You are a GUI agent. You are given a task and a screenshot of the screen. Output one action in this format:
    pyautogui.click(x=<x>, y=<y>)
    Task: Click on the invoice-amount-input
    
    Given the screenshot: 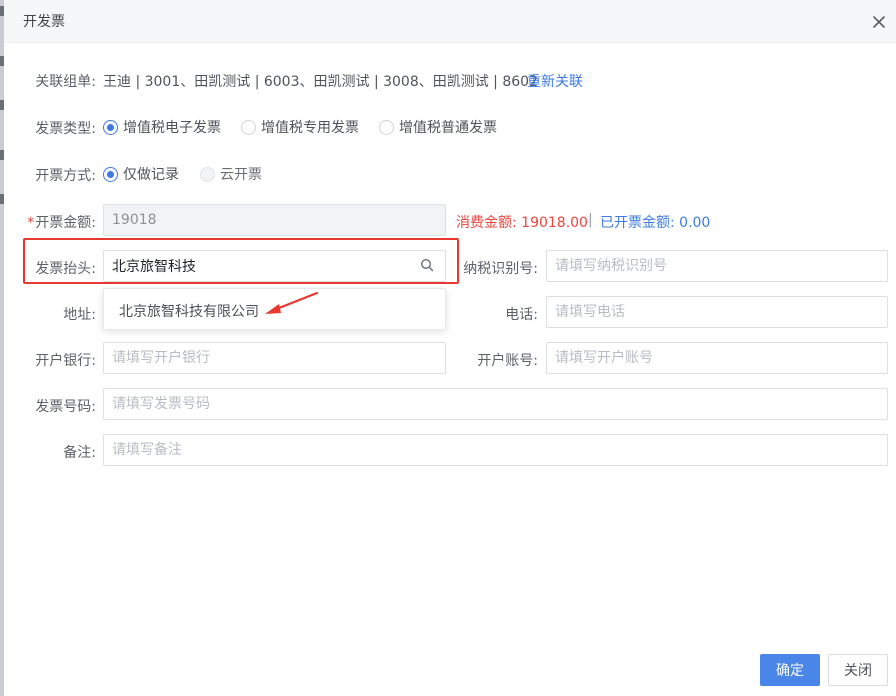 What is the action you would take?
    pyautogui.click(x=274, y=220)
    